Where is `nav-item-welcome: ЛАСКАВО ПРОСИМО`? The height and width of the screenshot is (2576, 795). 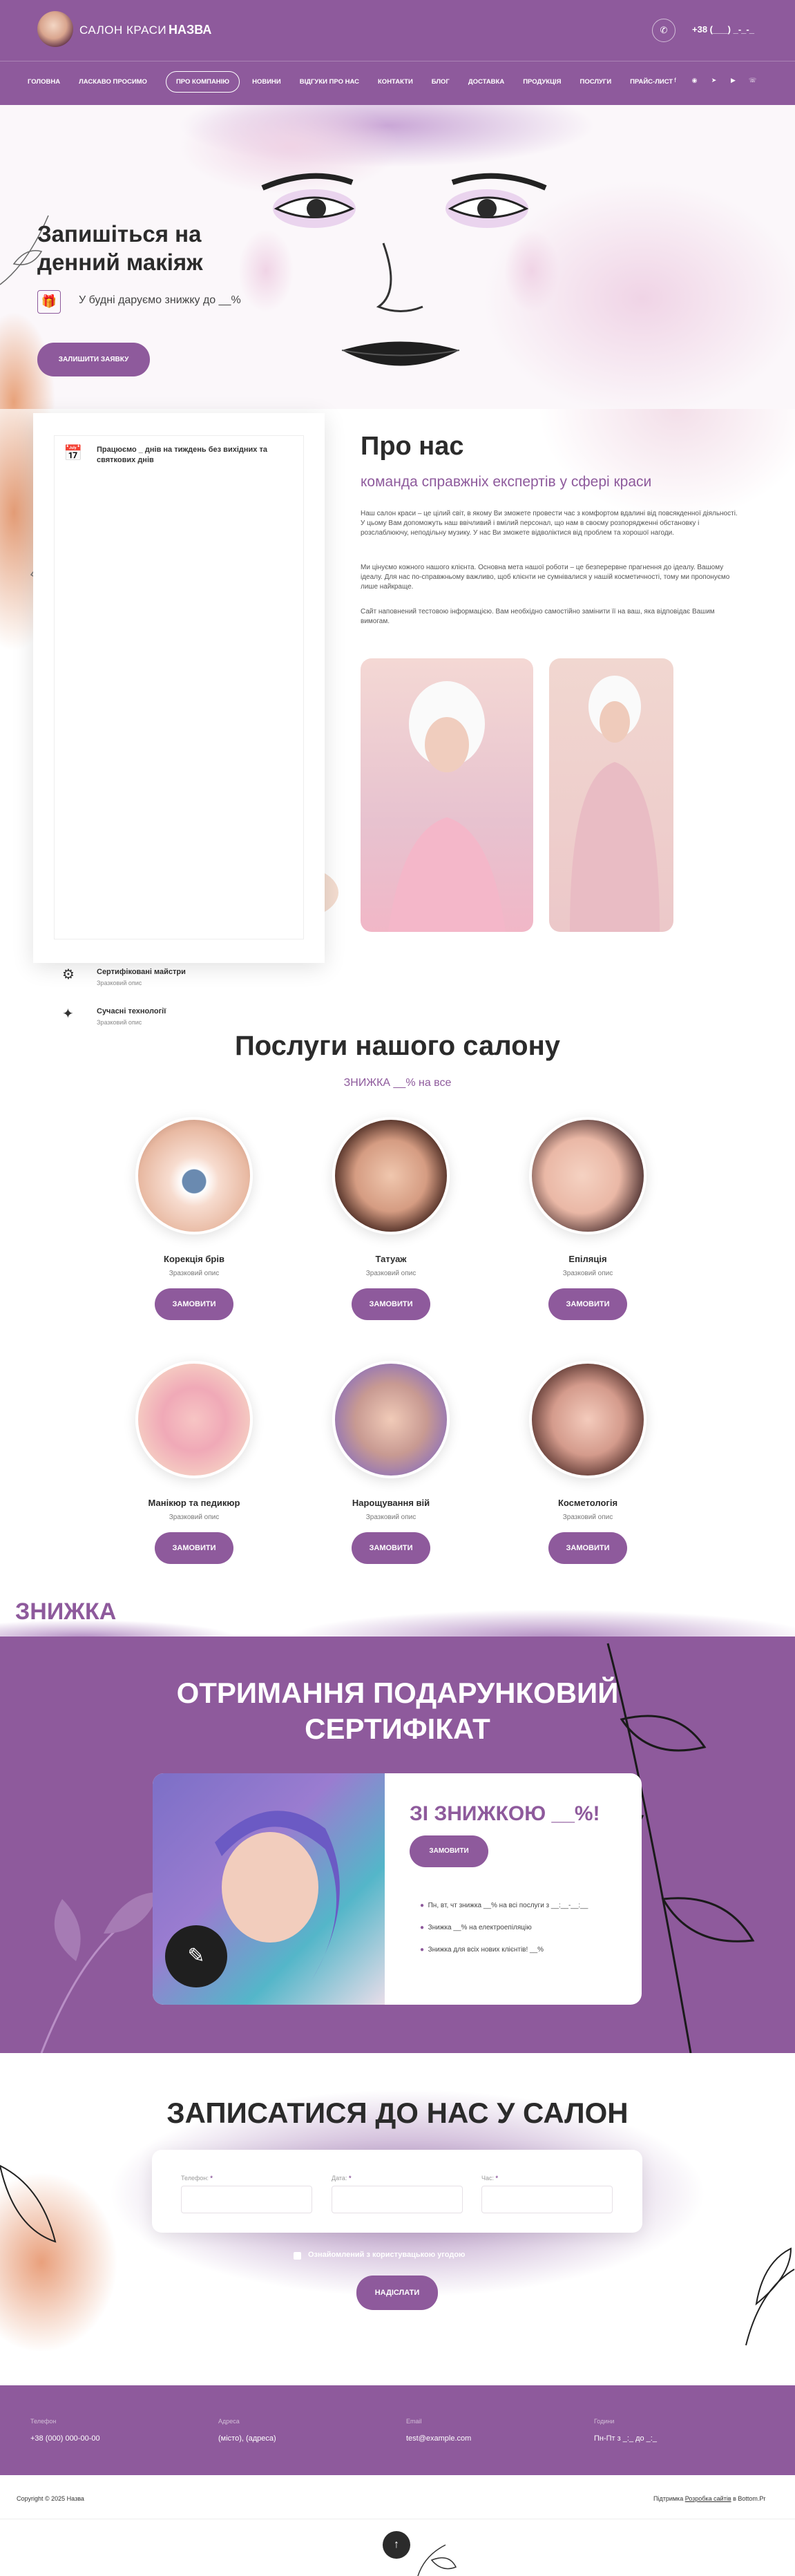
nav-item-welcome: ЛАСКАВО ПРОСИМО is located at coordinates (113, 82).